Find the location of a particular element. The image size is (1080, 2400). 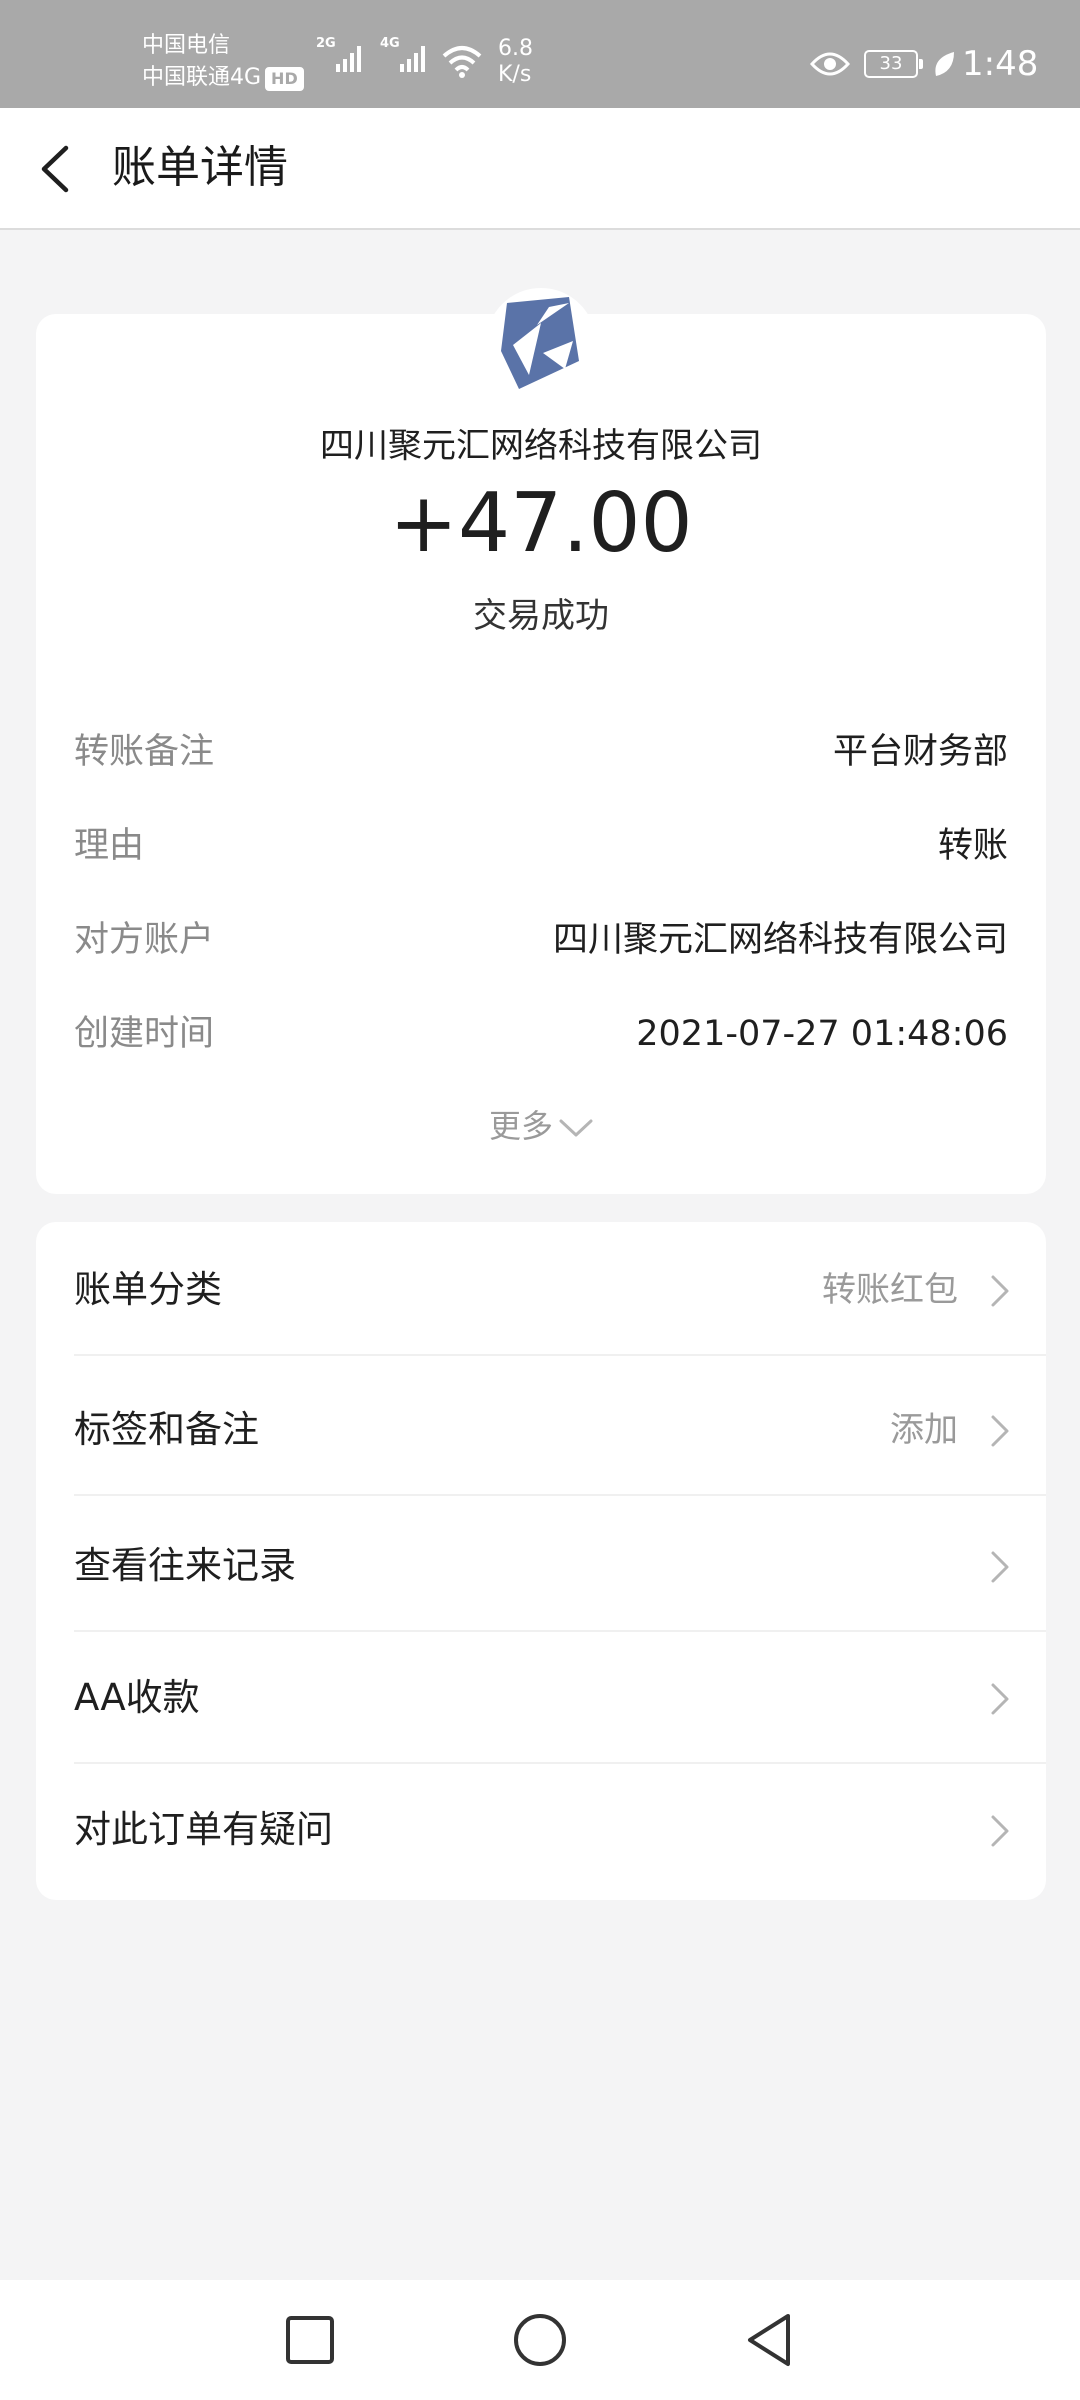

menu-item-hint: 添加 is located at coordinates (924, 1430).